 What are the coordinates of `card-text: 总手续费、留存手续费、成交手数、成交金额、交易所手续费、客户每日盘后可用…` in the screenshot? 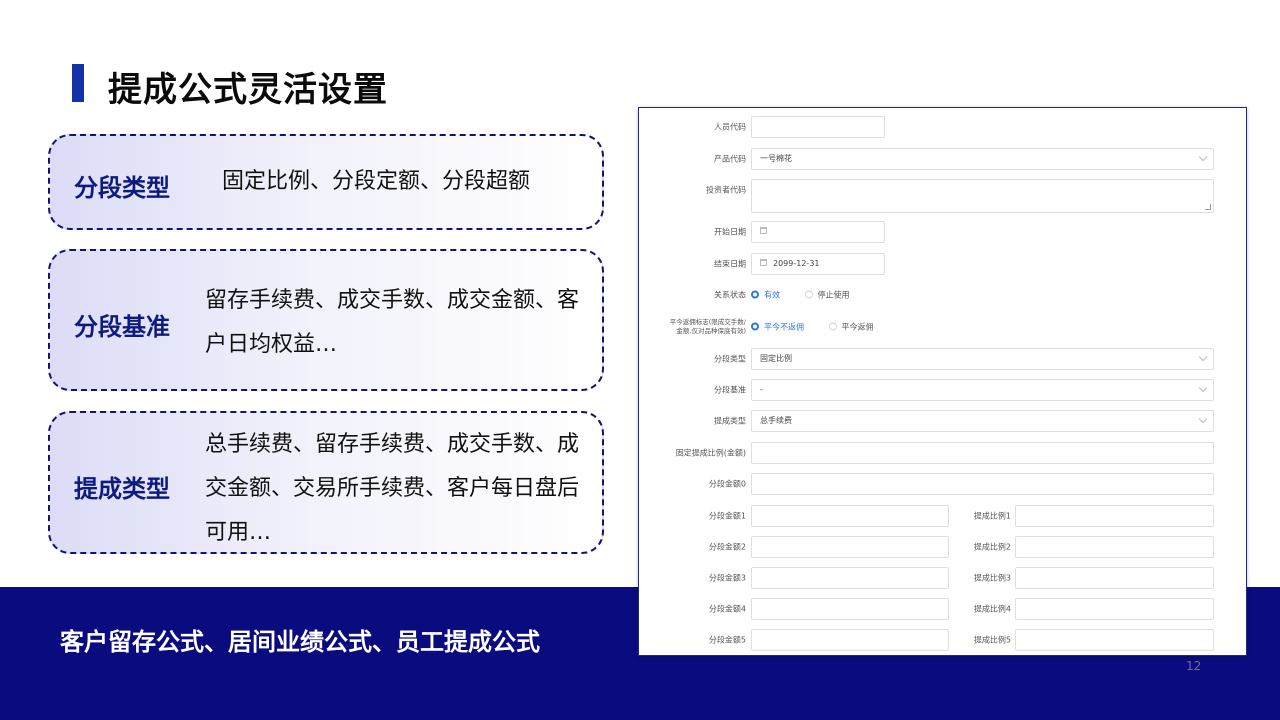 It's located at (392, 488).